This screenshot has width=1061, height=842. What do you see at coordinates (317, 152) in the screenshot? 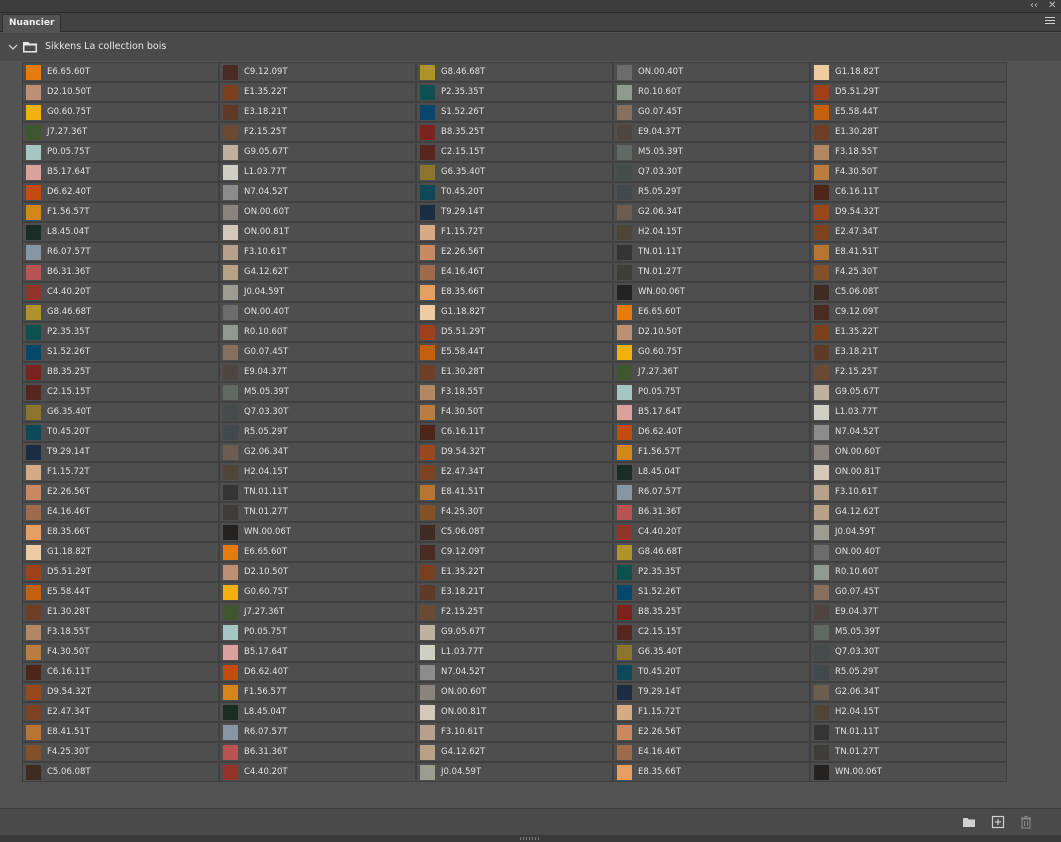
I see `swatch-item: G9.05.67T` at bounding box center [317, 152].